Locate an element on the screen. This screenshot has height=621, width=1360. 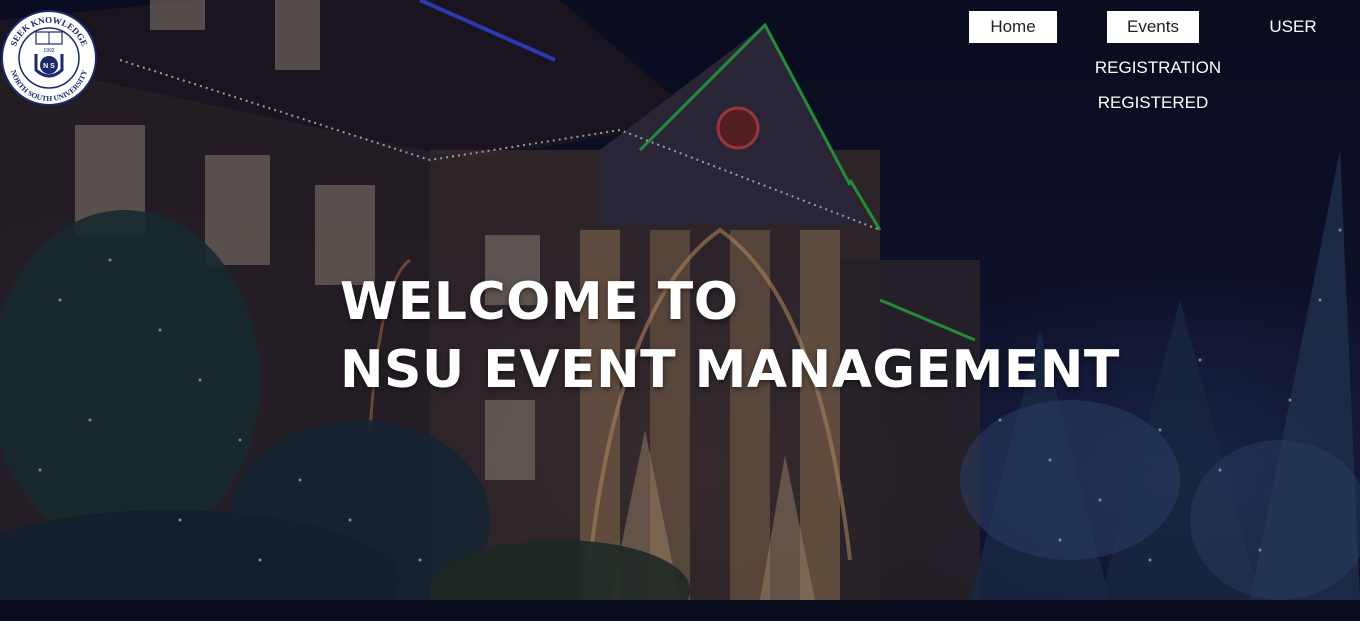
hero-headline-line2: NSU EVENT MANAGEMENT is located at coordinates (730, 370).